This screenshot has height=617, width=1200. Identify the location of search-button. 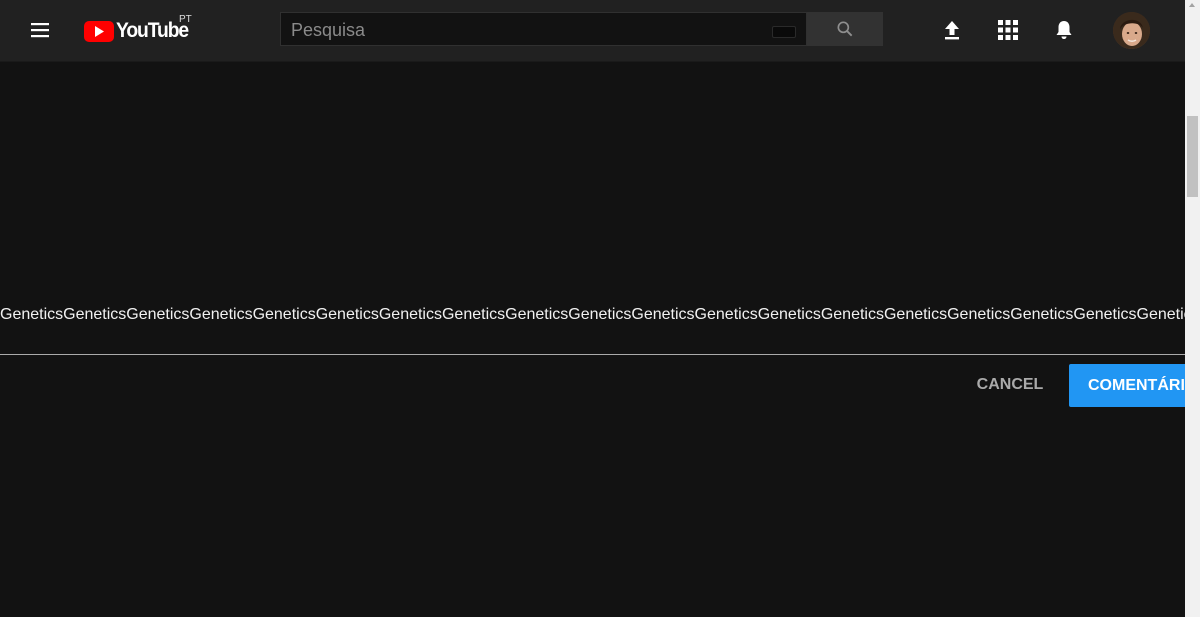
(845, 29).